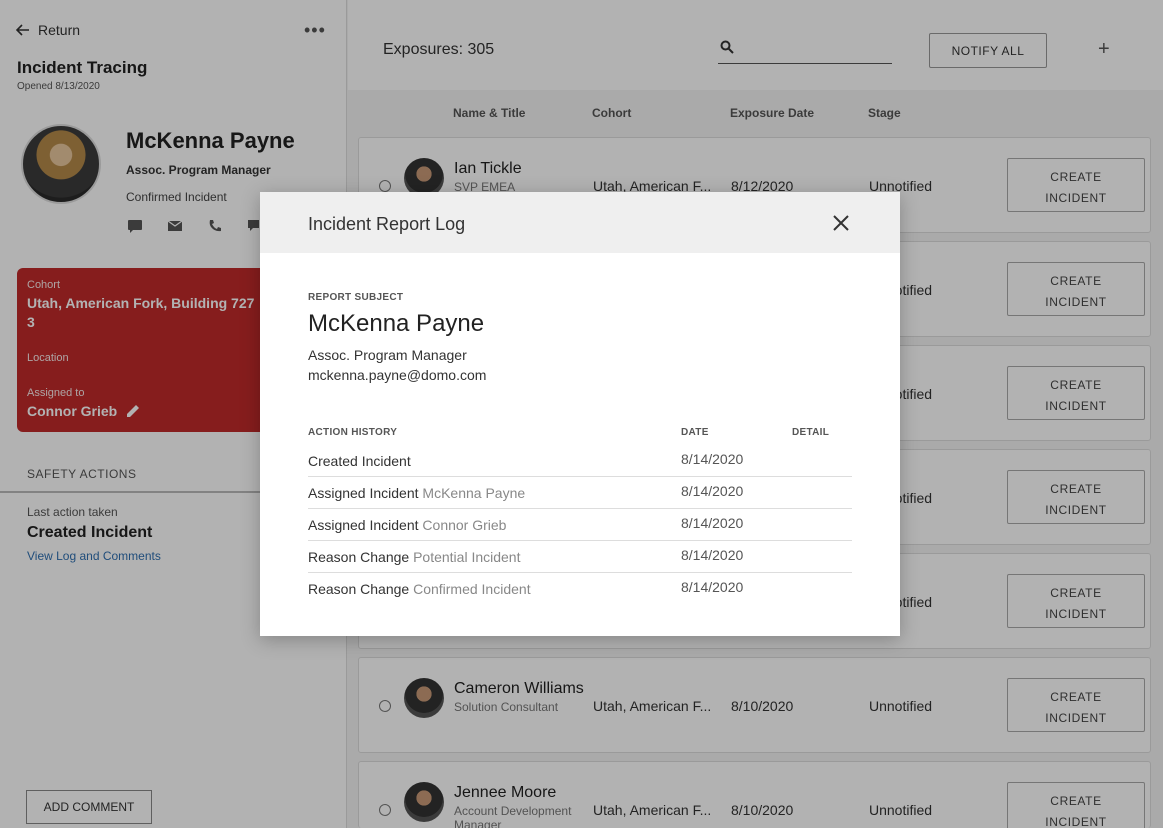 Image resolution: width=1163 pixels, height=828 pixels. Describe the element at coordinates (397, 375) in the screenshot. I see `subject-email: mckenna.payne@domo.com` at that location.